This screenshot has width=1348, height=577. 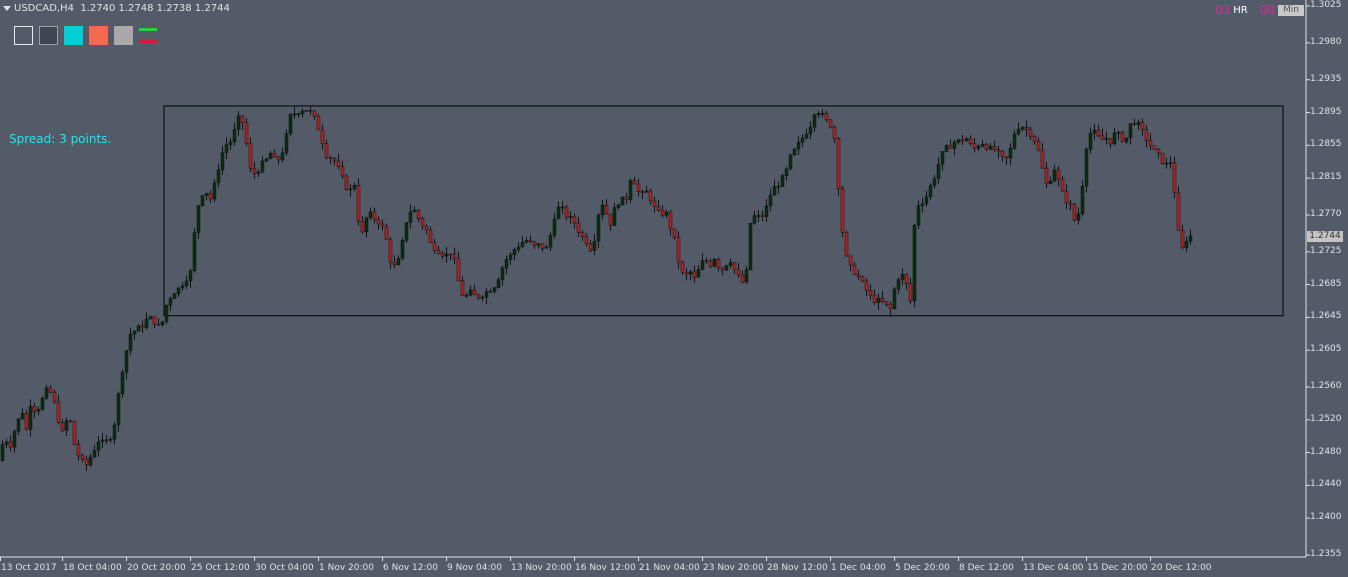 I want to click on time-tick-label: 20 Dec 12:00, so click(x=1181, y=568).